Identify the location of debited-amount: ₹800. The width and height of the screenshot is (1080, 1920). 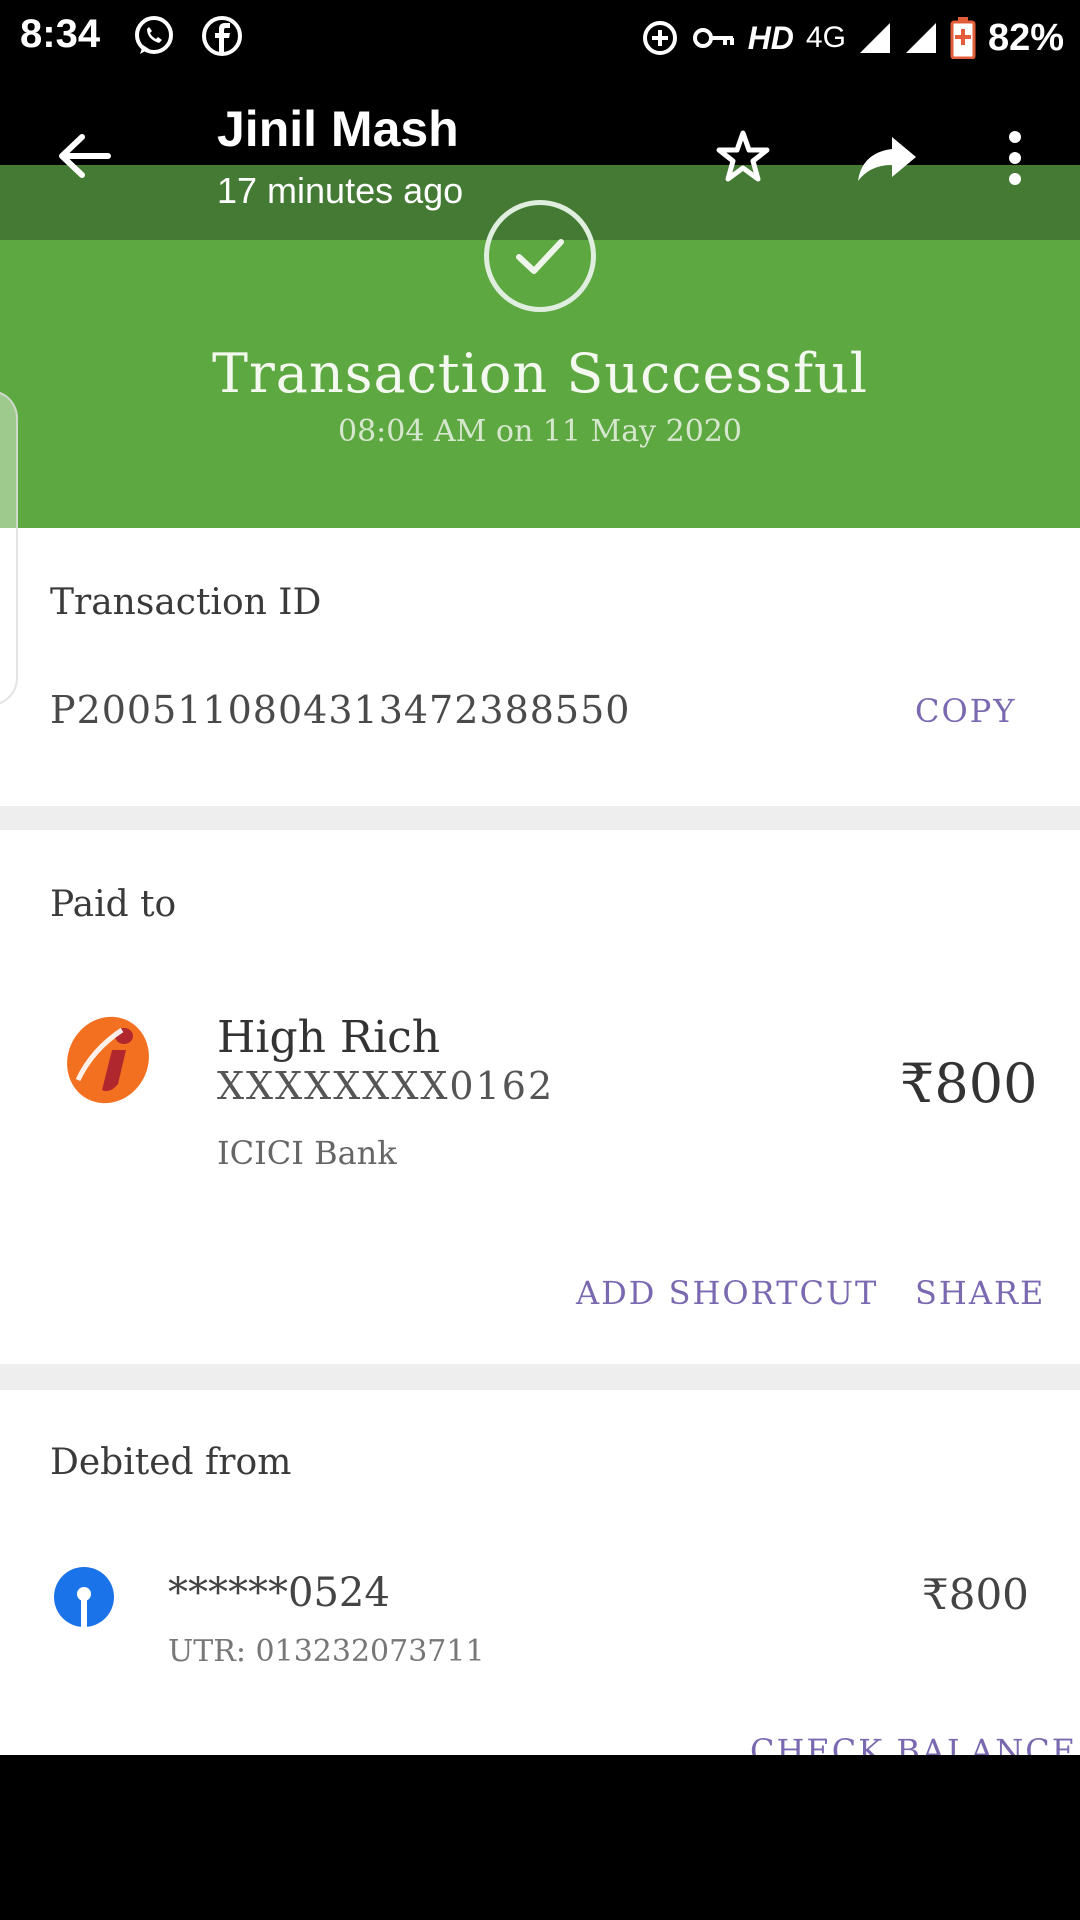
(975, 1594).